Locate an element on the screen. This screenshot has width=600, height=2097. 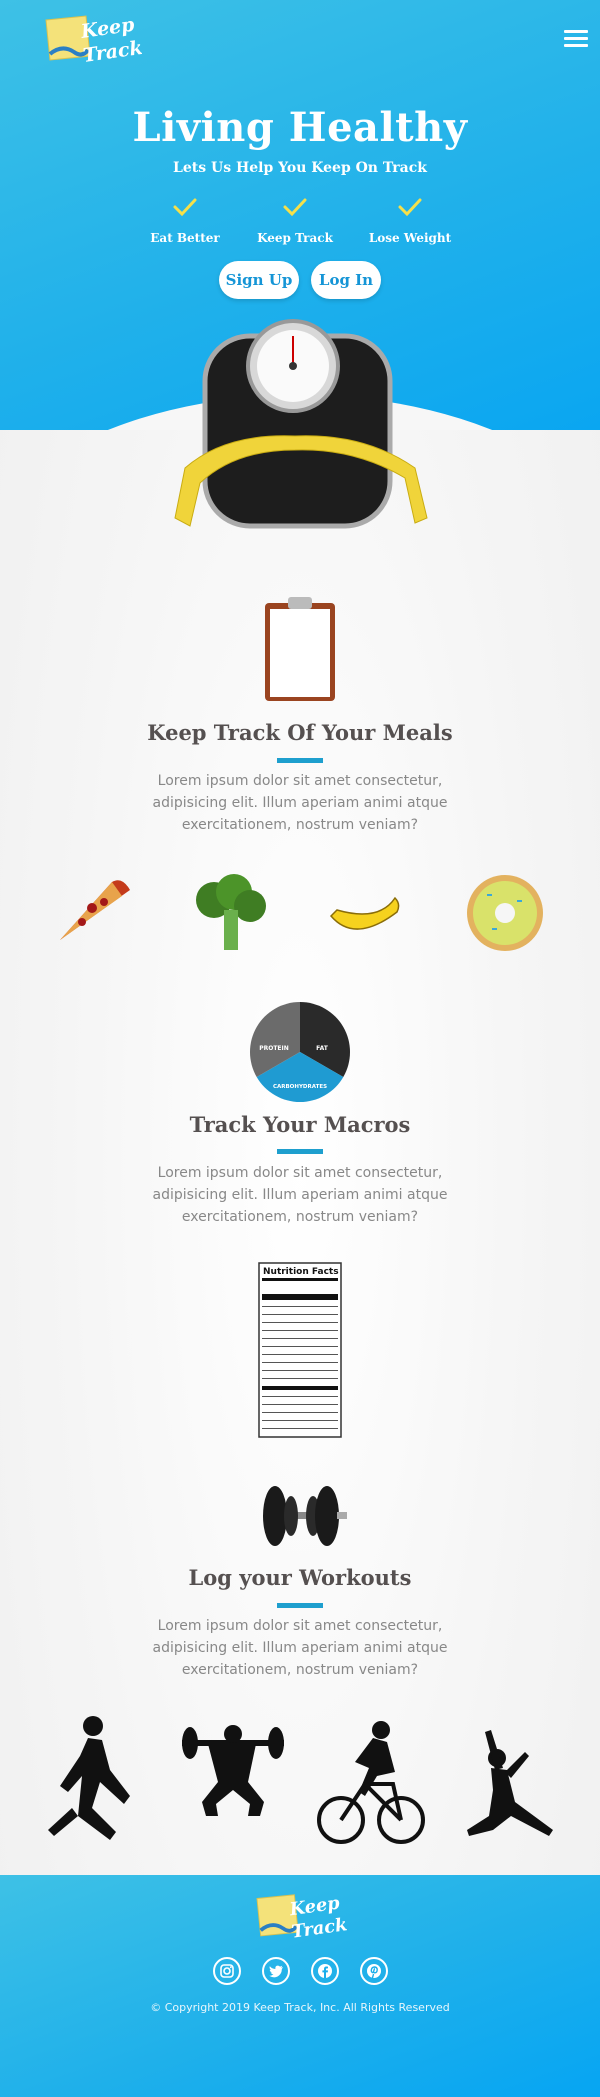
dumbbell-icon is located at coordinates (305, 1516).